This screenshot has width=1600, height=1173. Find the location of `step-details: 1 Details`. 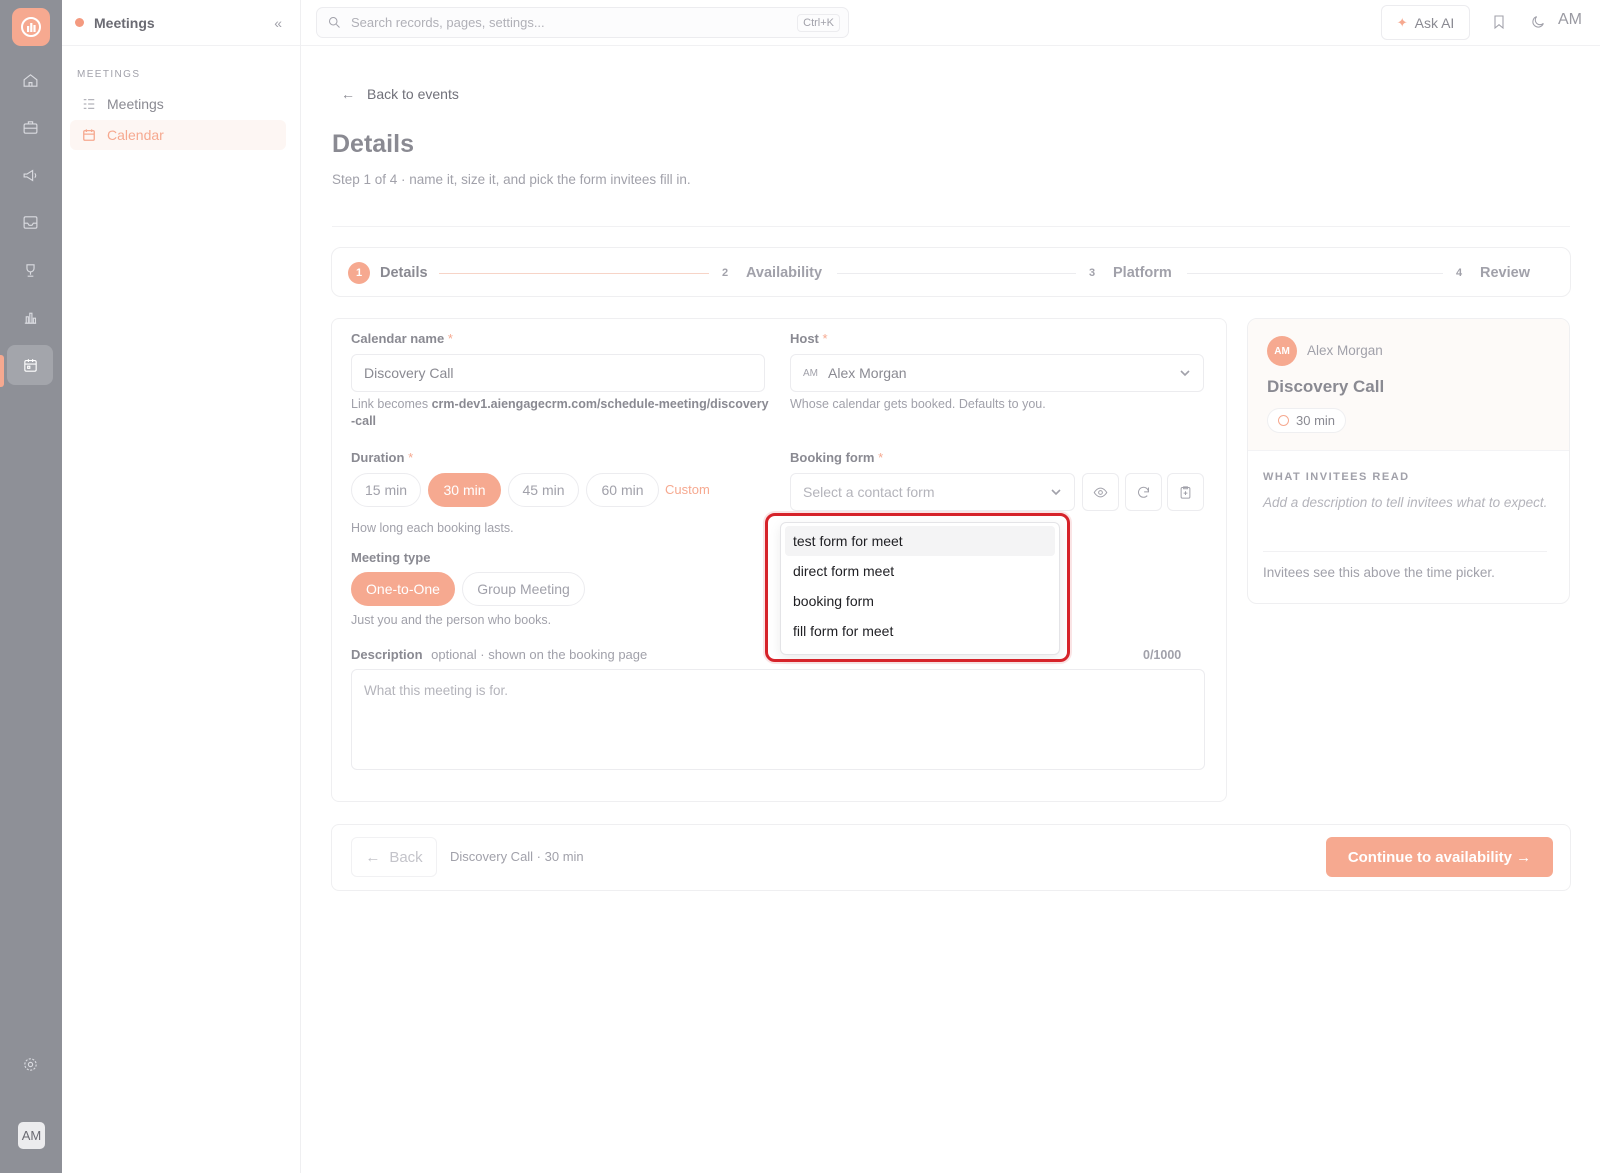

step-details: 1 Details is located at coordinates (388, 273).